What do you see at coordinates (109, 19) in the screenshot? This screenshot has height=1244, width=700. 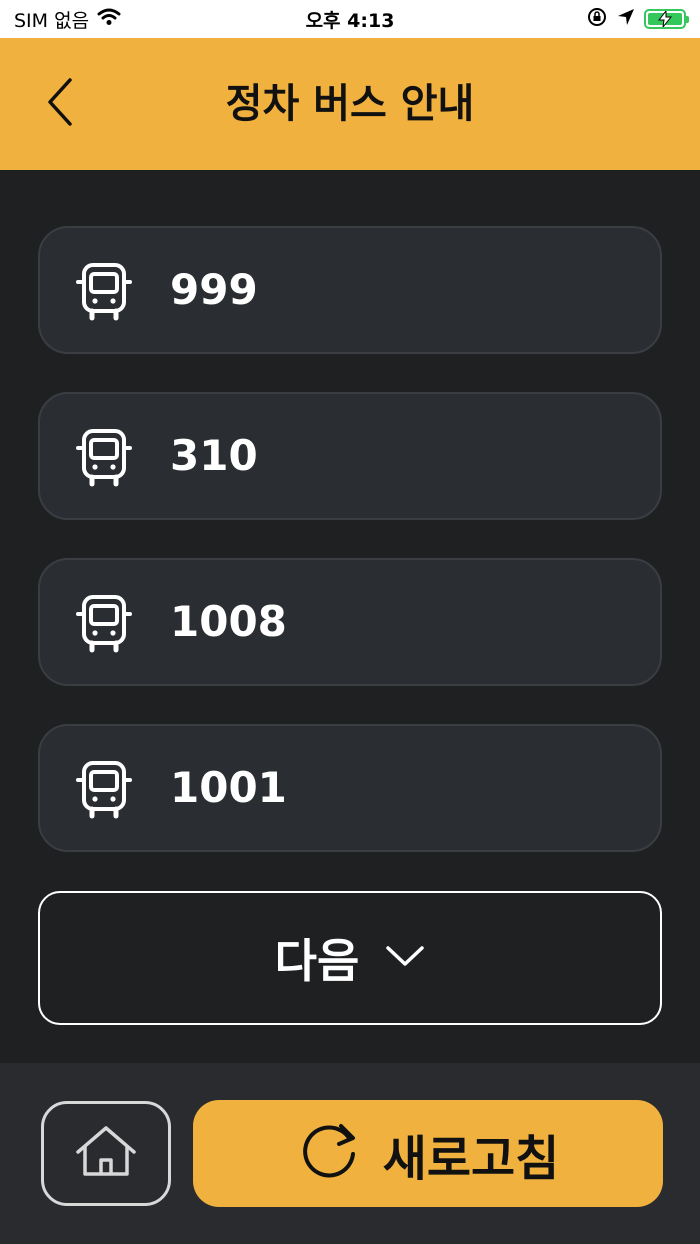 I see `wifi-icon` at bounding box center [109, 19].